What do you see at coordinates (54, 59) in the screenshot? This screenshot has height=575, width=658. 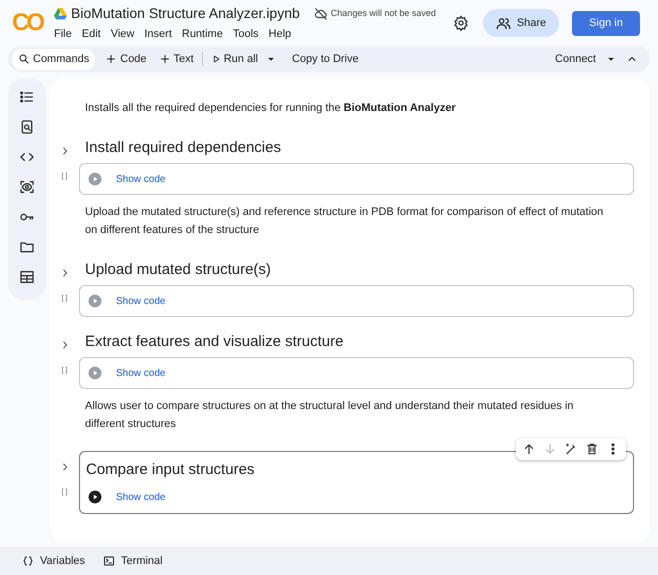 I see `commands-button: Commands` at bounding box center [54, 59].